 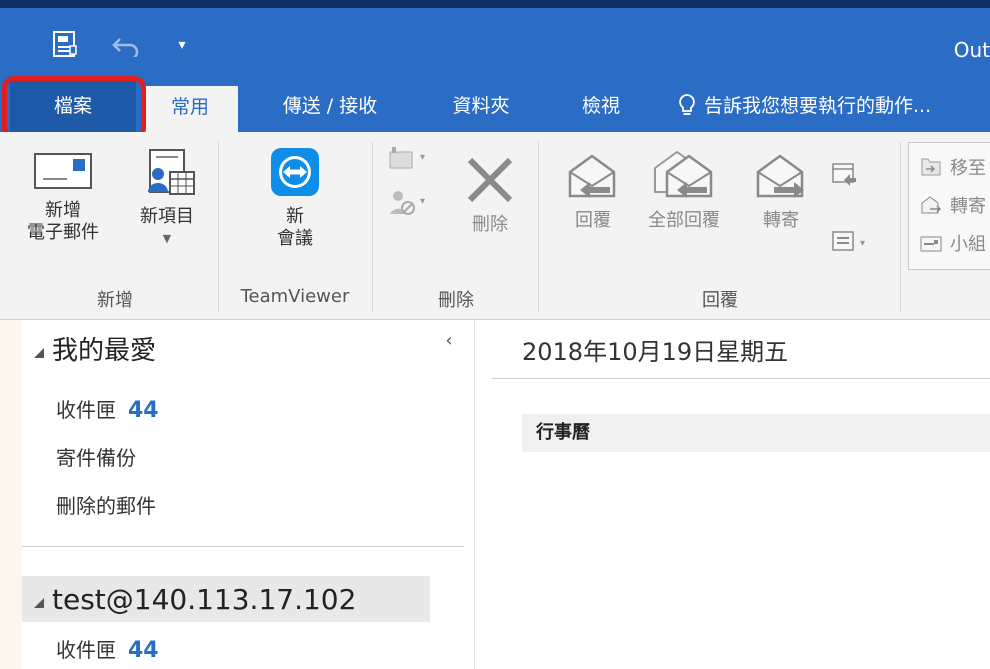 I want to click on quick-step-forward: 轉寄, so click(x=953, y=205).